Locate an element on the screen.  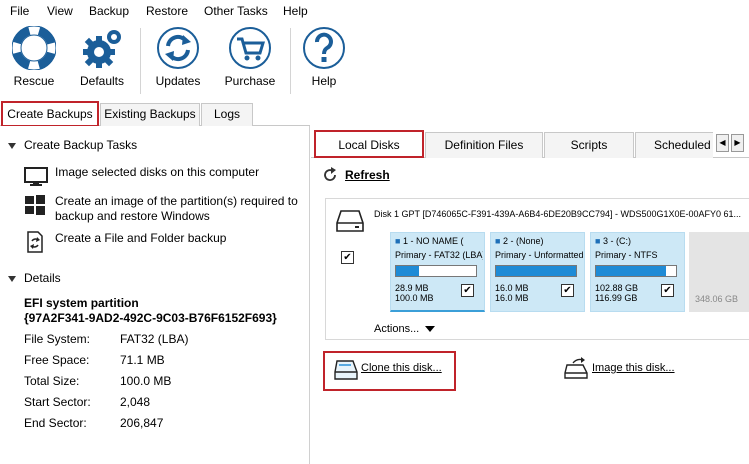
detail-key: File System: is located at coordinates (57, 339).